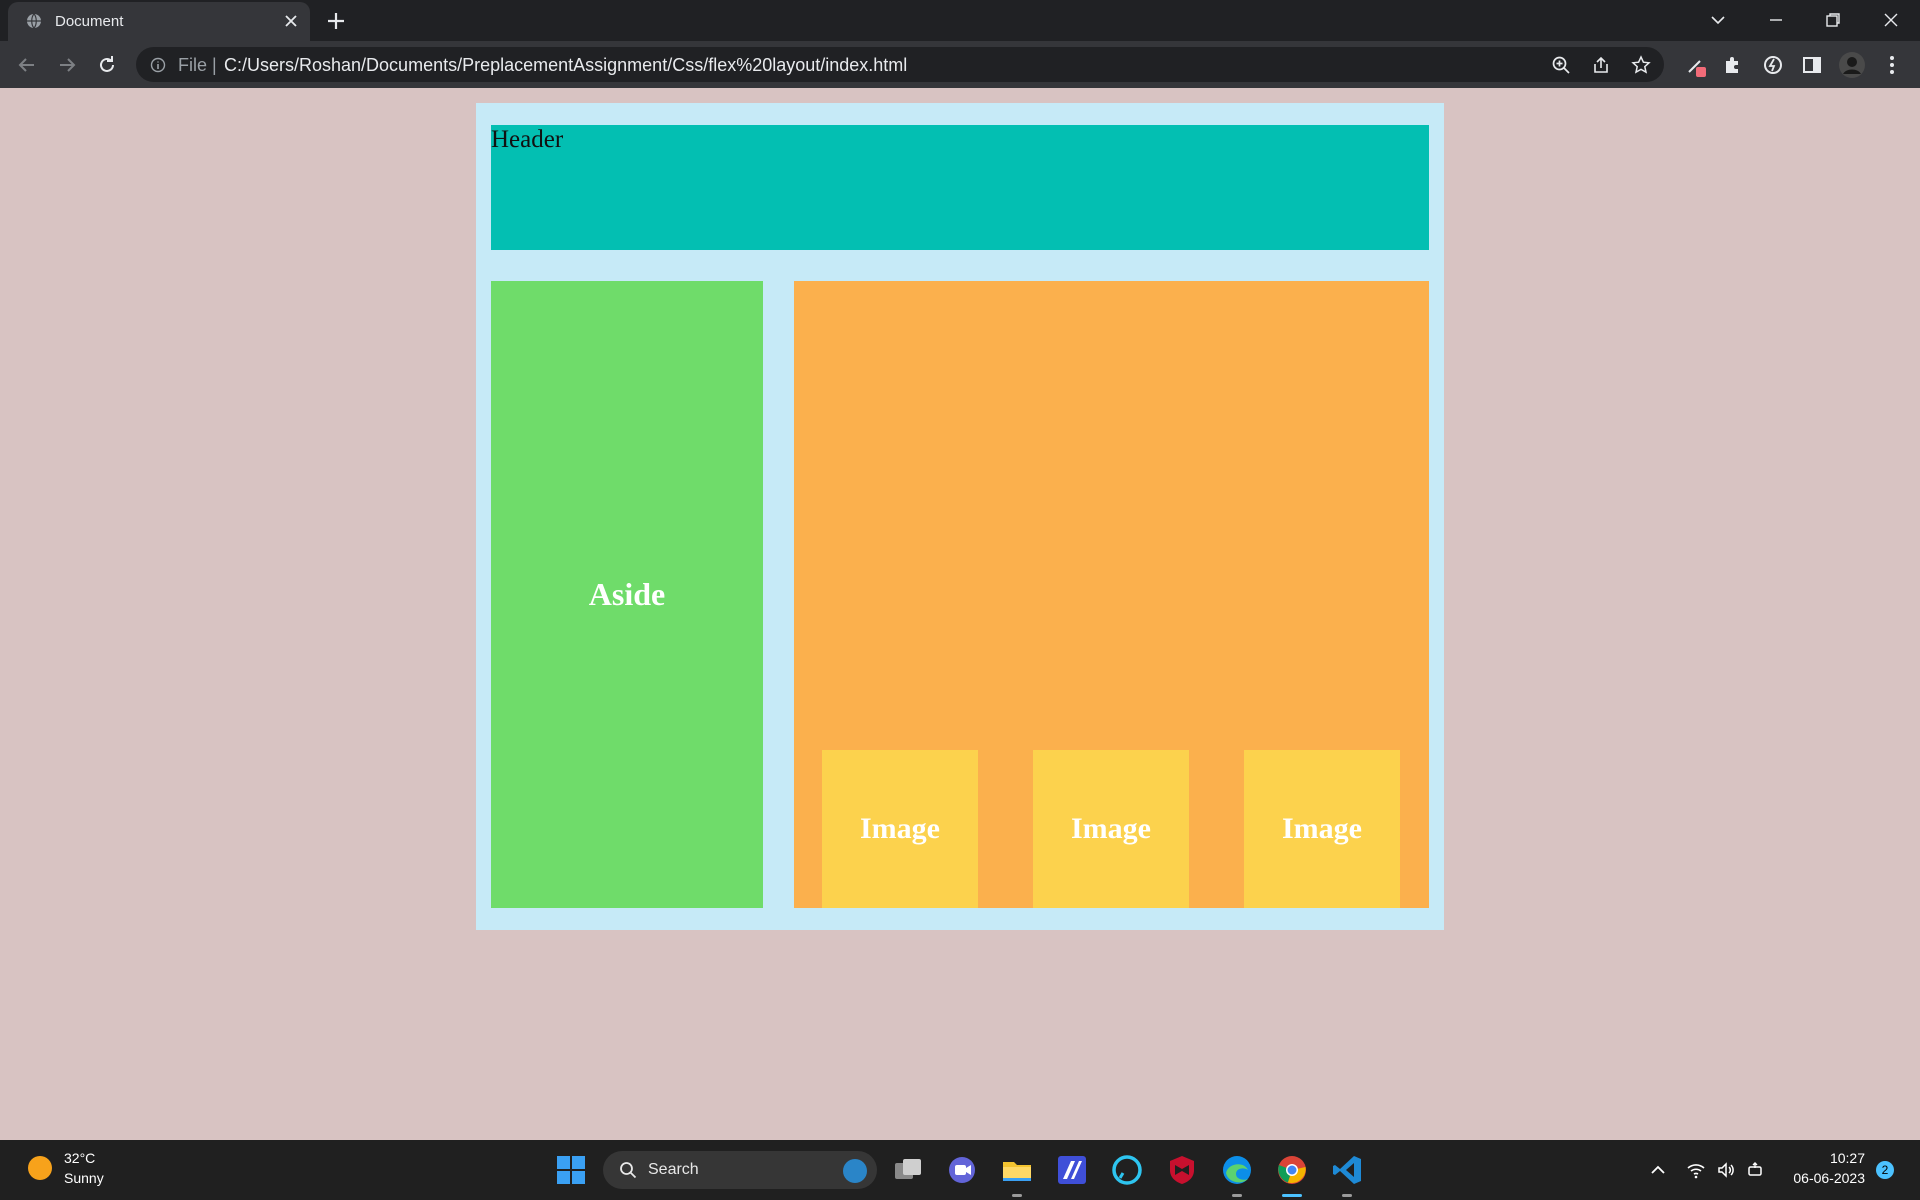 This screenshot has width=1920, height=1200. Describe the element at coordinates (1891, 20) in the screenshot. I see `close-window-icon` at that location.